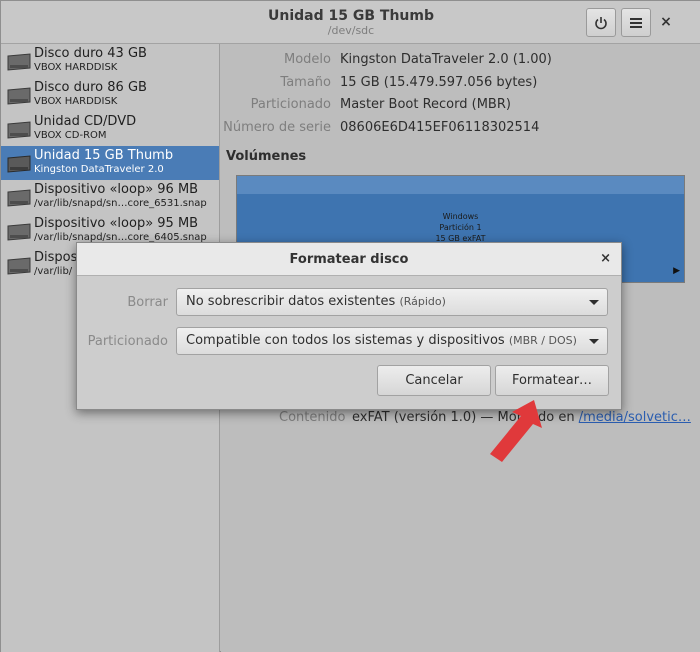 The height and width of the screenshot is (652, 700). I want to click on erase-value: No sobrescribir datos existentes, so click(291, 301).